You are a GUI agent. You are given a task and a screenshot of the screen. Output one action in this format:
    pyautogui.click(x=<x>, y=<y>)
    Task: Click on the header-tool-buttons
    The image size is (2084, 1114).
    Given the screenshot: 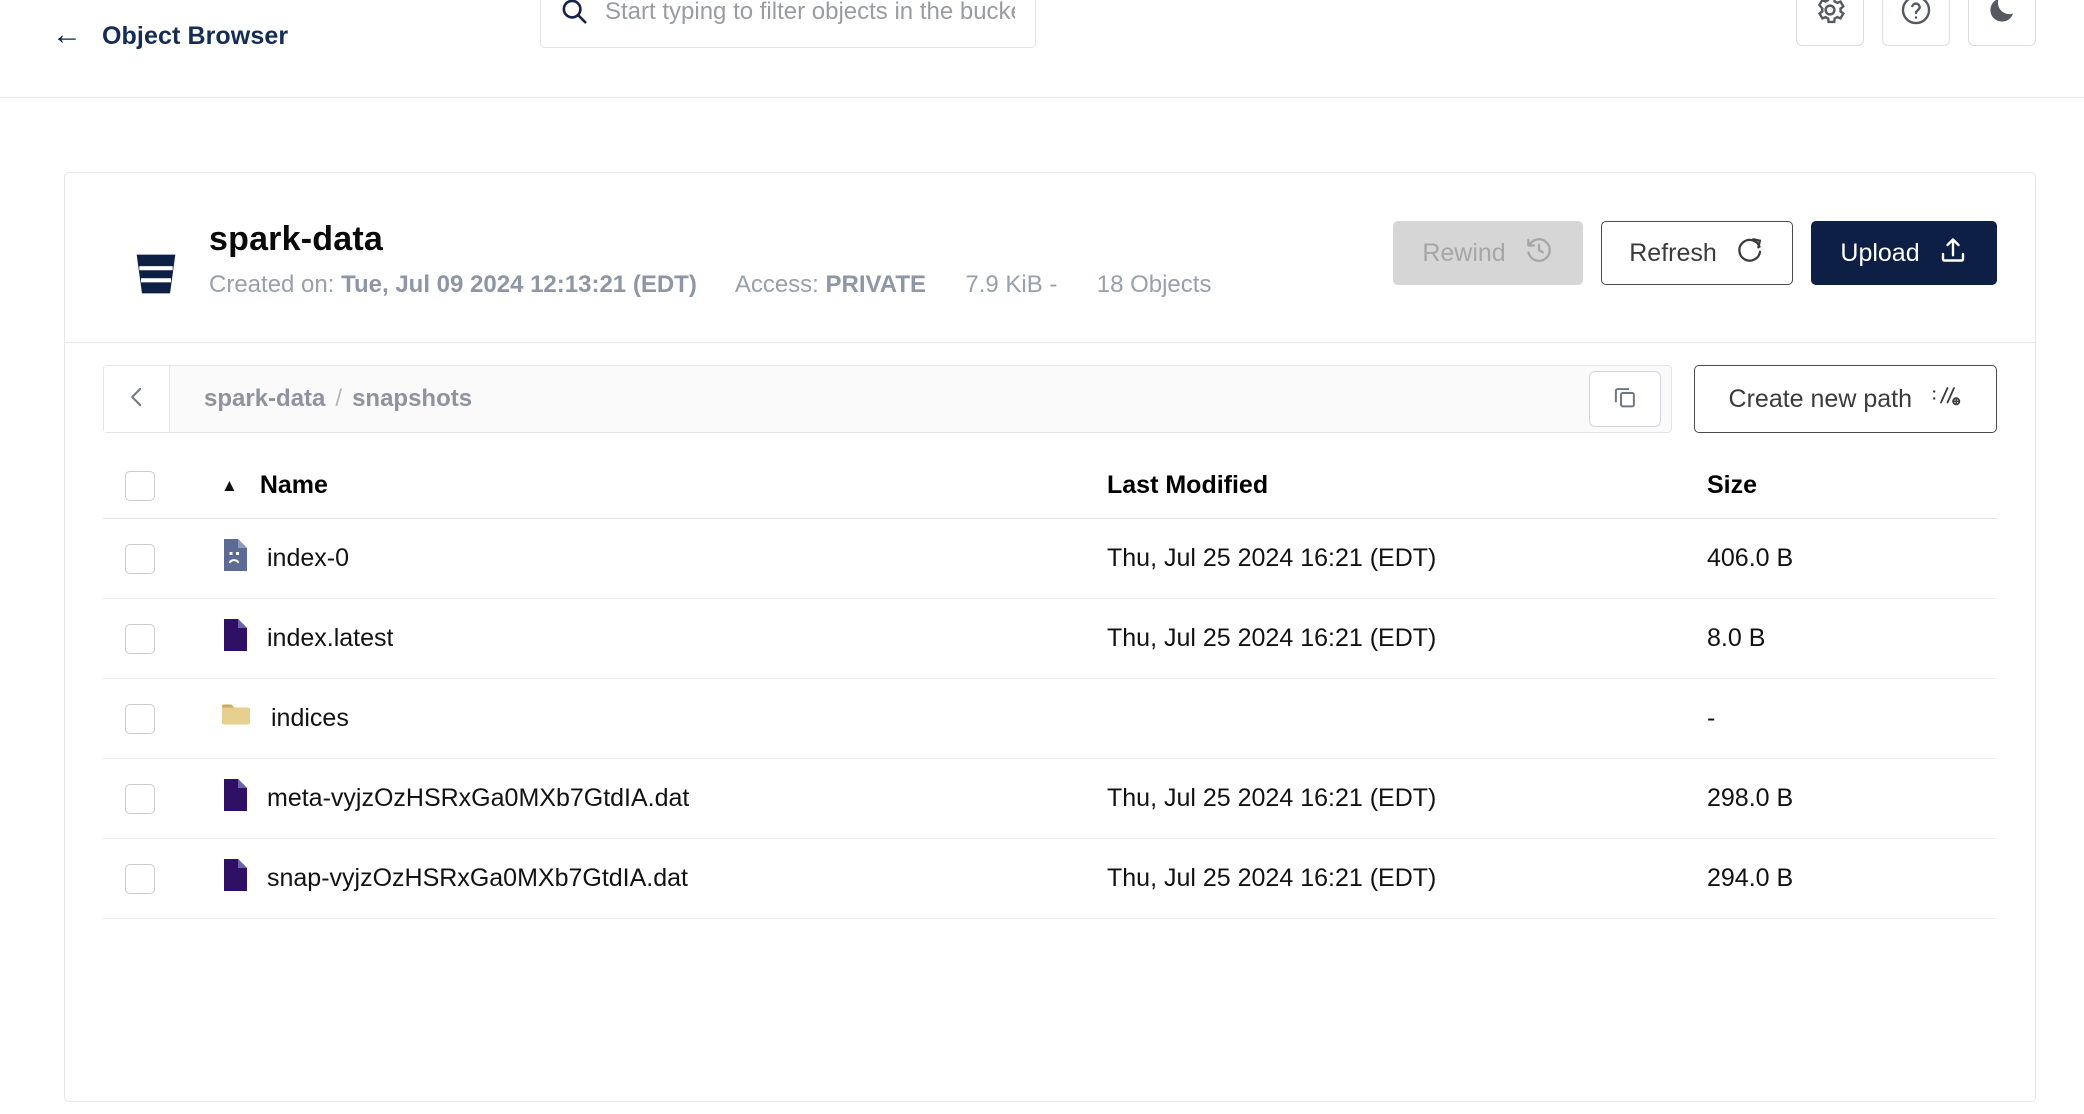 What is the action you would take?
    pyautogui.click(x=1916, y=23)
    